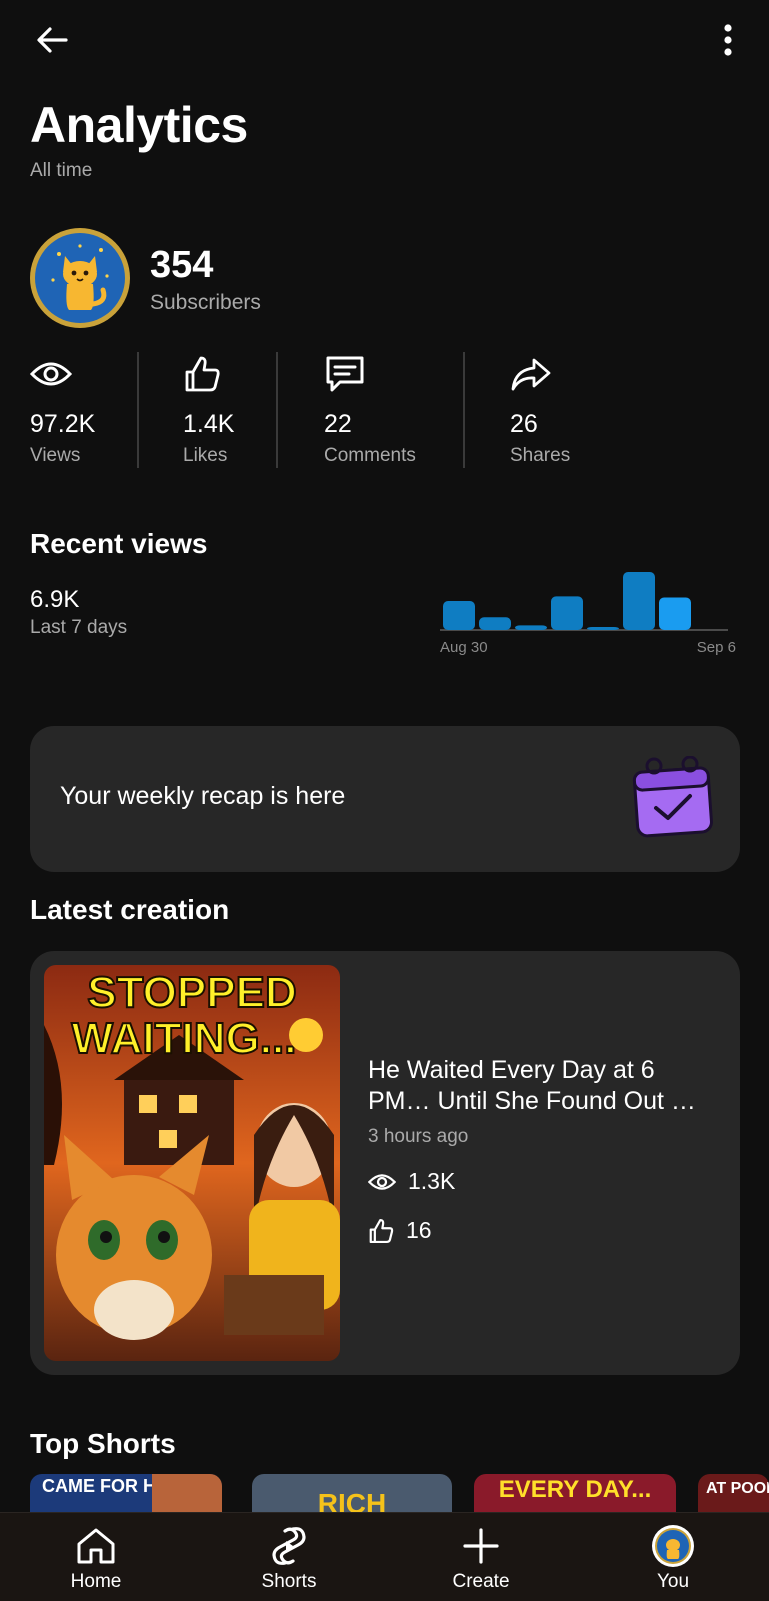 The image size is (769, 1601). What do you see at coordinates (209, 424) in the screenshot?
I see `stat-value: 1.4K` at bounding box center [209, 424].